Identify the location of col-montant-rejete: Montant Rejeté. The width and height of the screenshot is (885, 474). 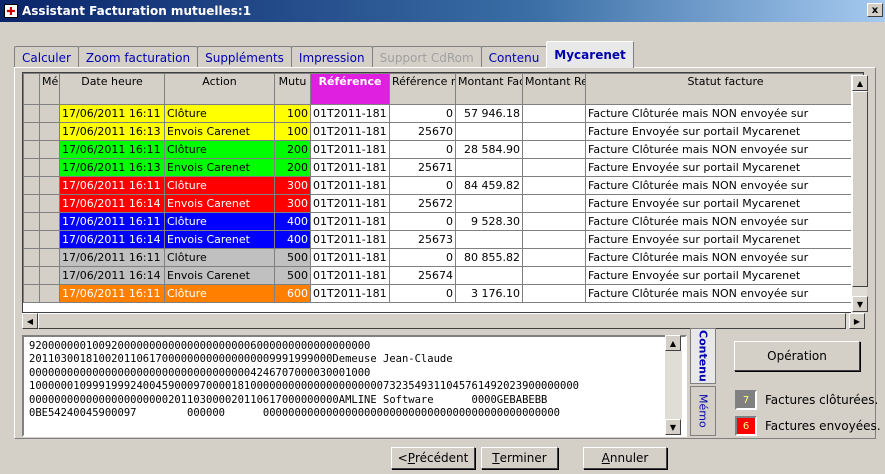
(554, 89).